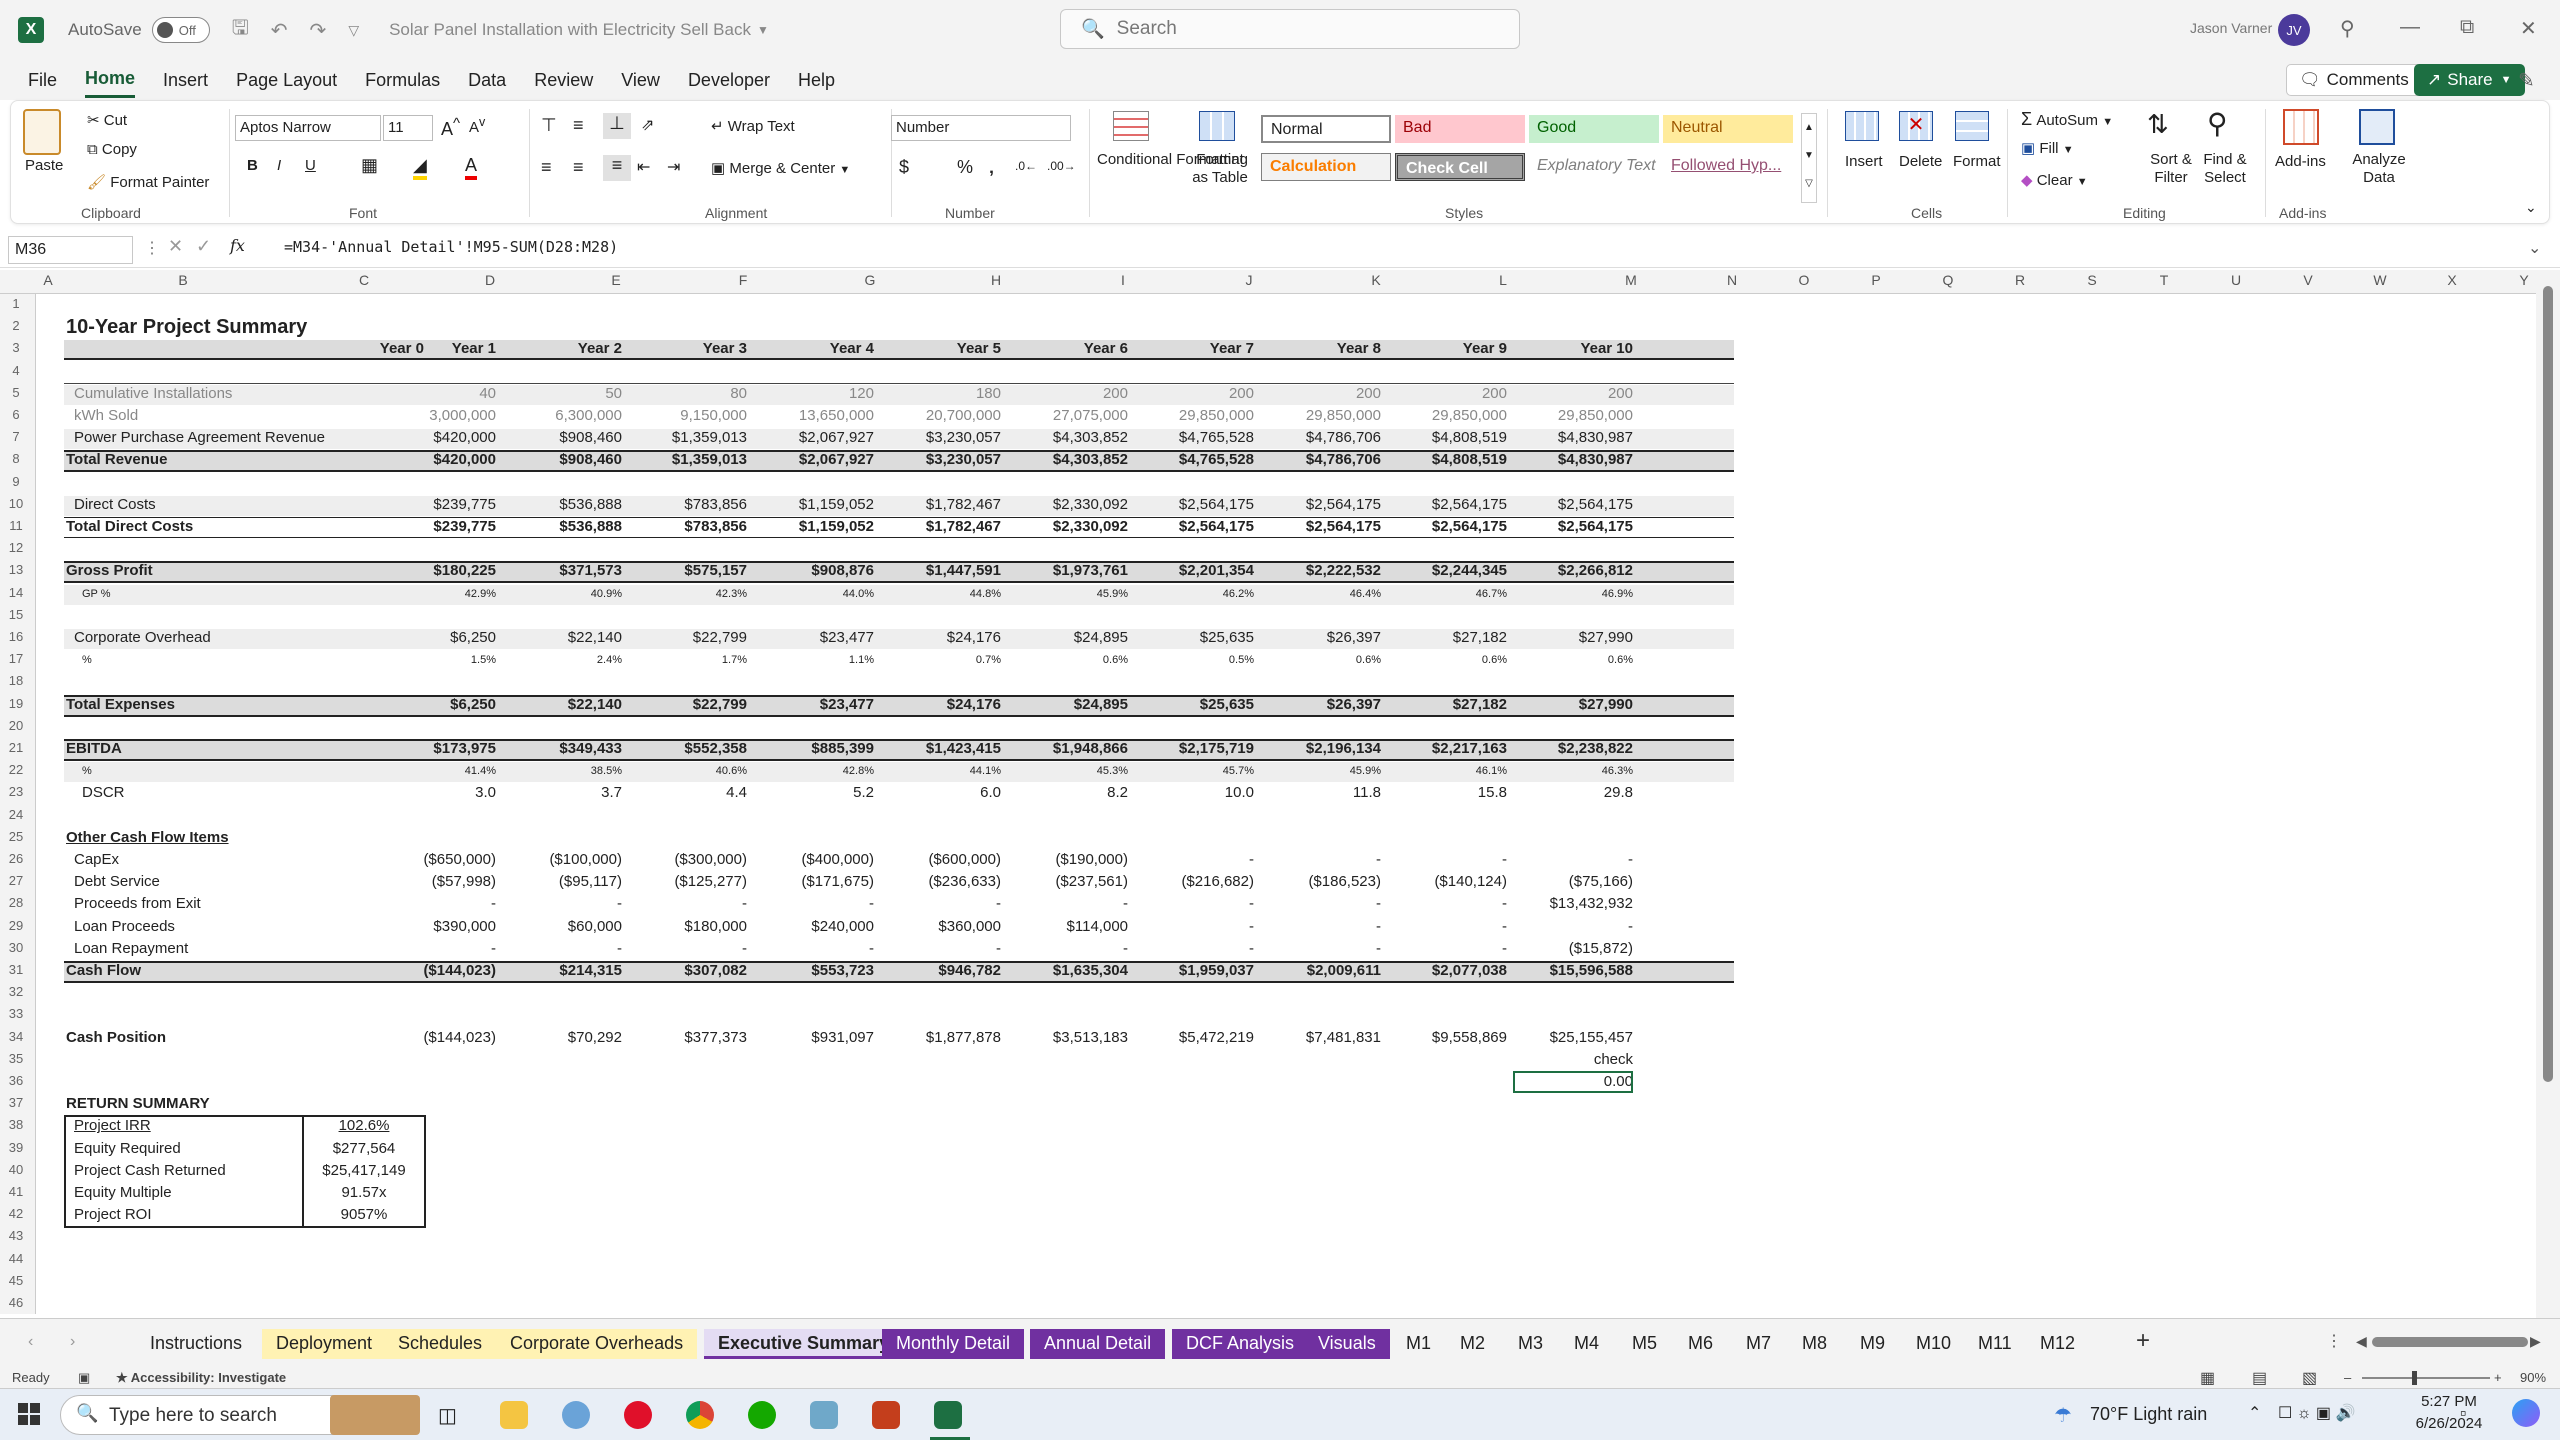 This screenshot has width=2560, height=1440. What do you see at coordinates (471, 167) in the screenshot?
I see `font-color-icon: A` at bounding box center [471, 167].